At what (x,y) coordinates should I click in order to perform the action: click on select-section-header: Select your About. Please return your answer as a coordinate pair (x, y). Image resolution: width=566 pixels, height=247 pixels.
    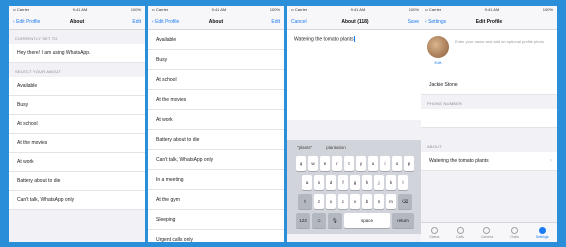
    Looking at the image, I should click on (38, 71).